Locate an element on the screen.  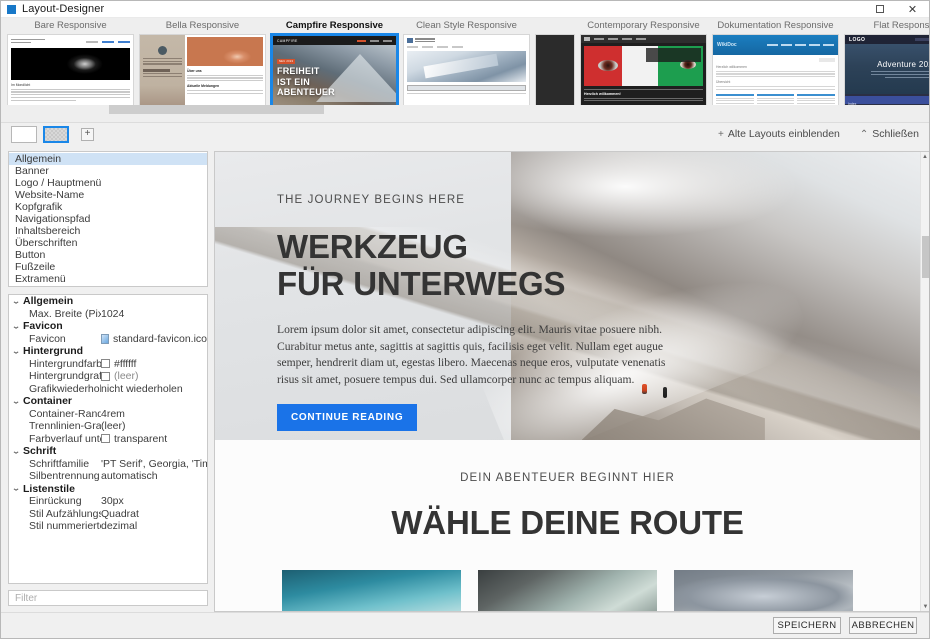
property-row-farbverlauf-unten: Farbverlauf unten transparent is located at coordinates (108, 439).